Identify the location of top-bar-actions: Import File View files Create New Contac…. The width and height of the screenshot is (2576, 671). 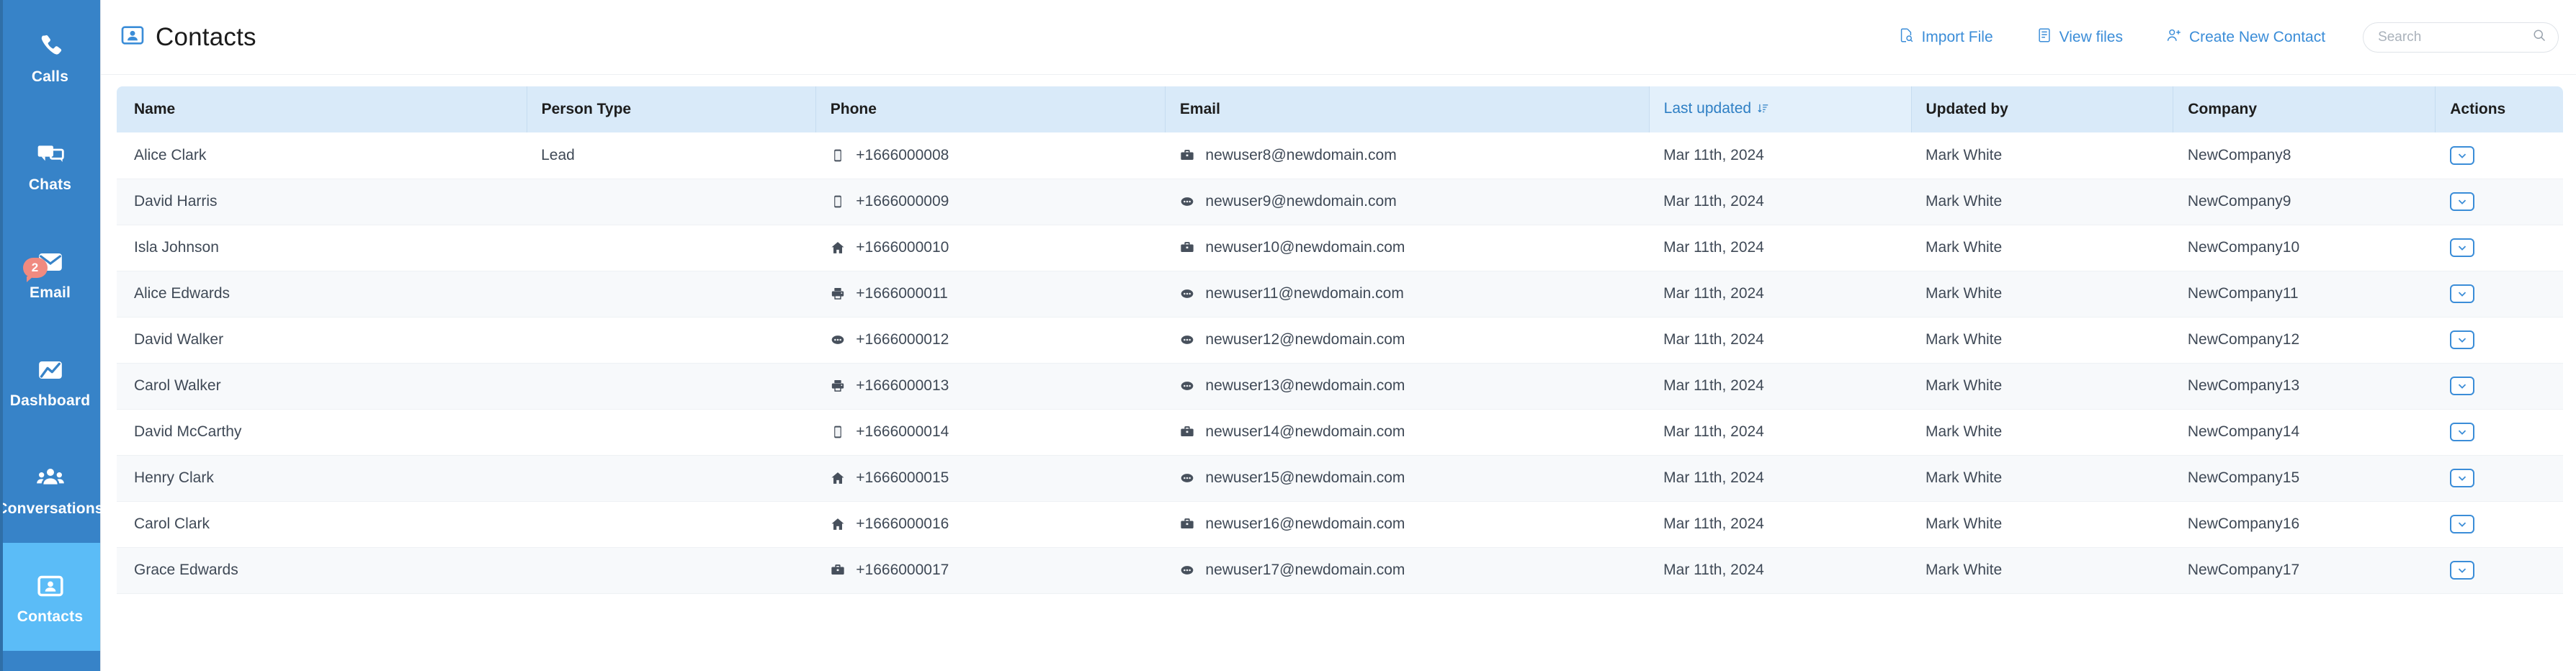
(2218, 37).